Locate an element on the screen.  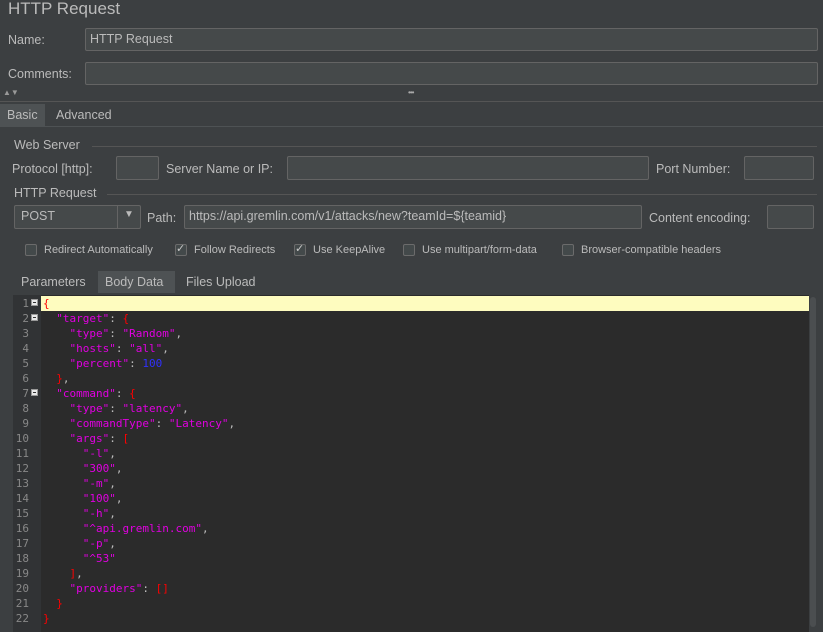
code-line: 10 "args": [ is located at coordinates (411, 438).